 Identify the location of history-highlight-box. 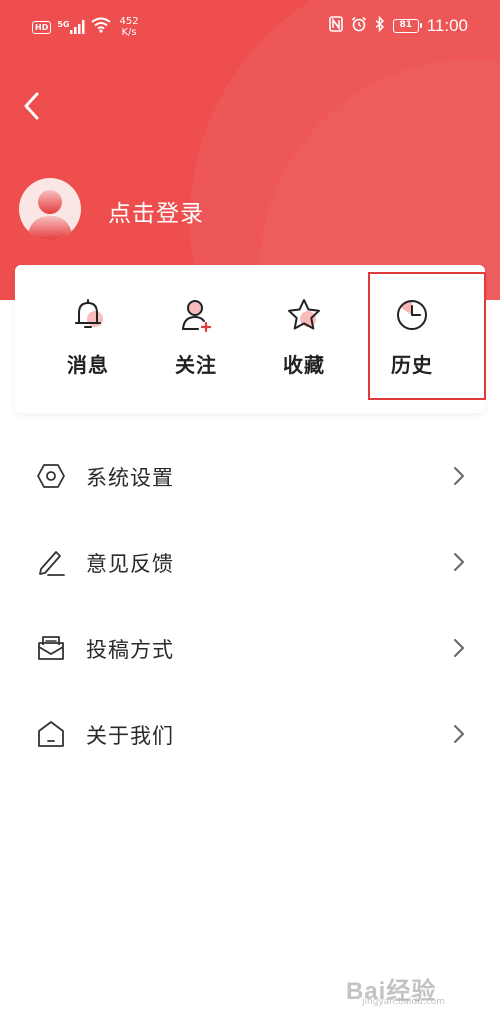
(427, 336).